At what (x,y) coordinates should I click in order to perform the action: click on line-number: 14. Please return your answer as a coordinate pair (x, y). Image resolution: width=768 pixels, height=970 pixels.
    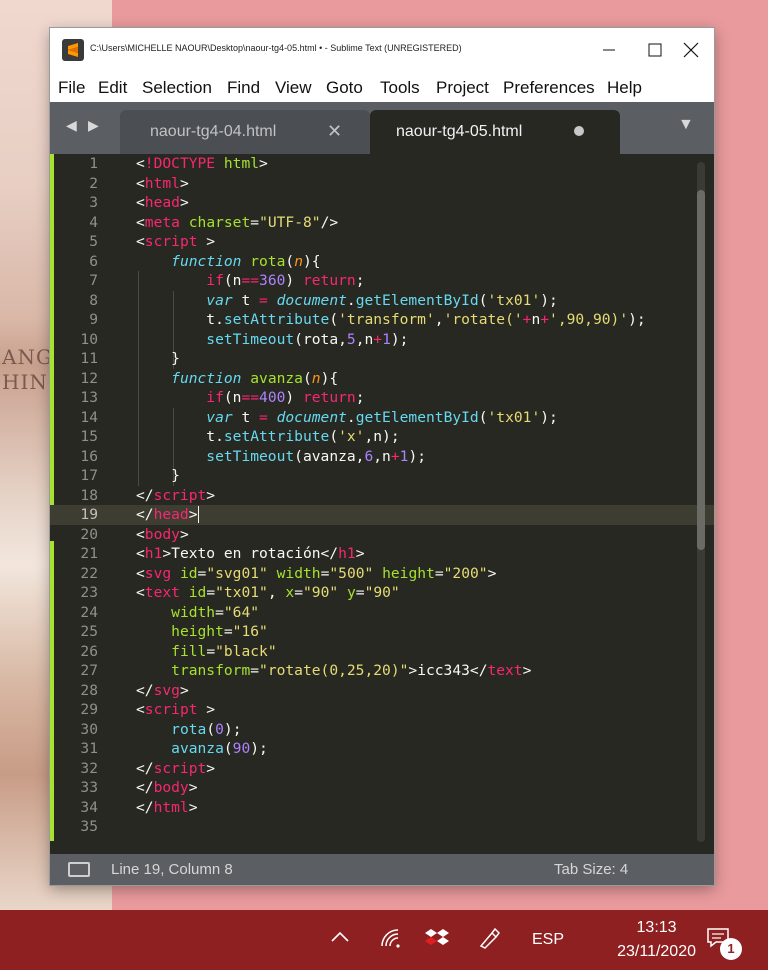
    Looking at the image, I should click on (89, 417).